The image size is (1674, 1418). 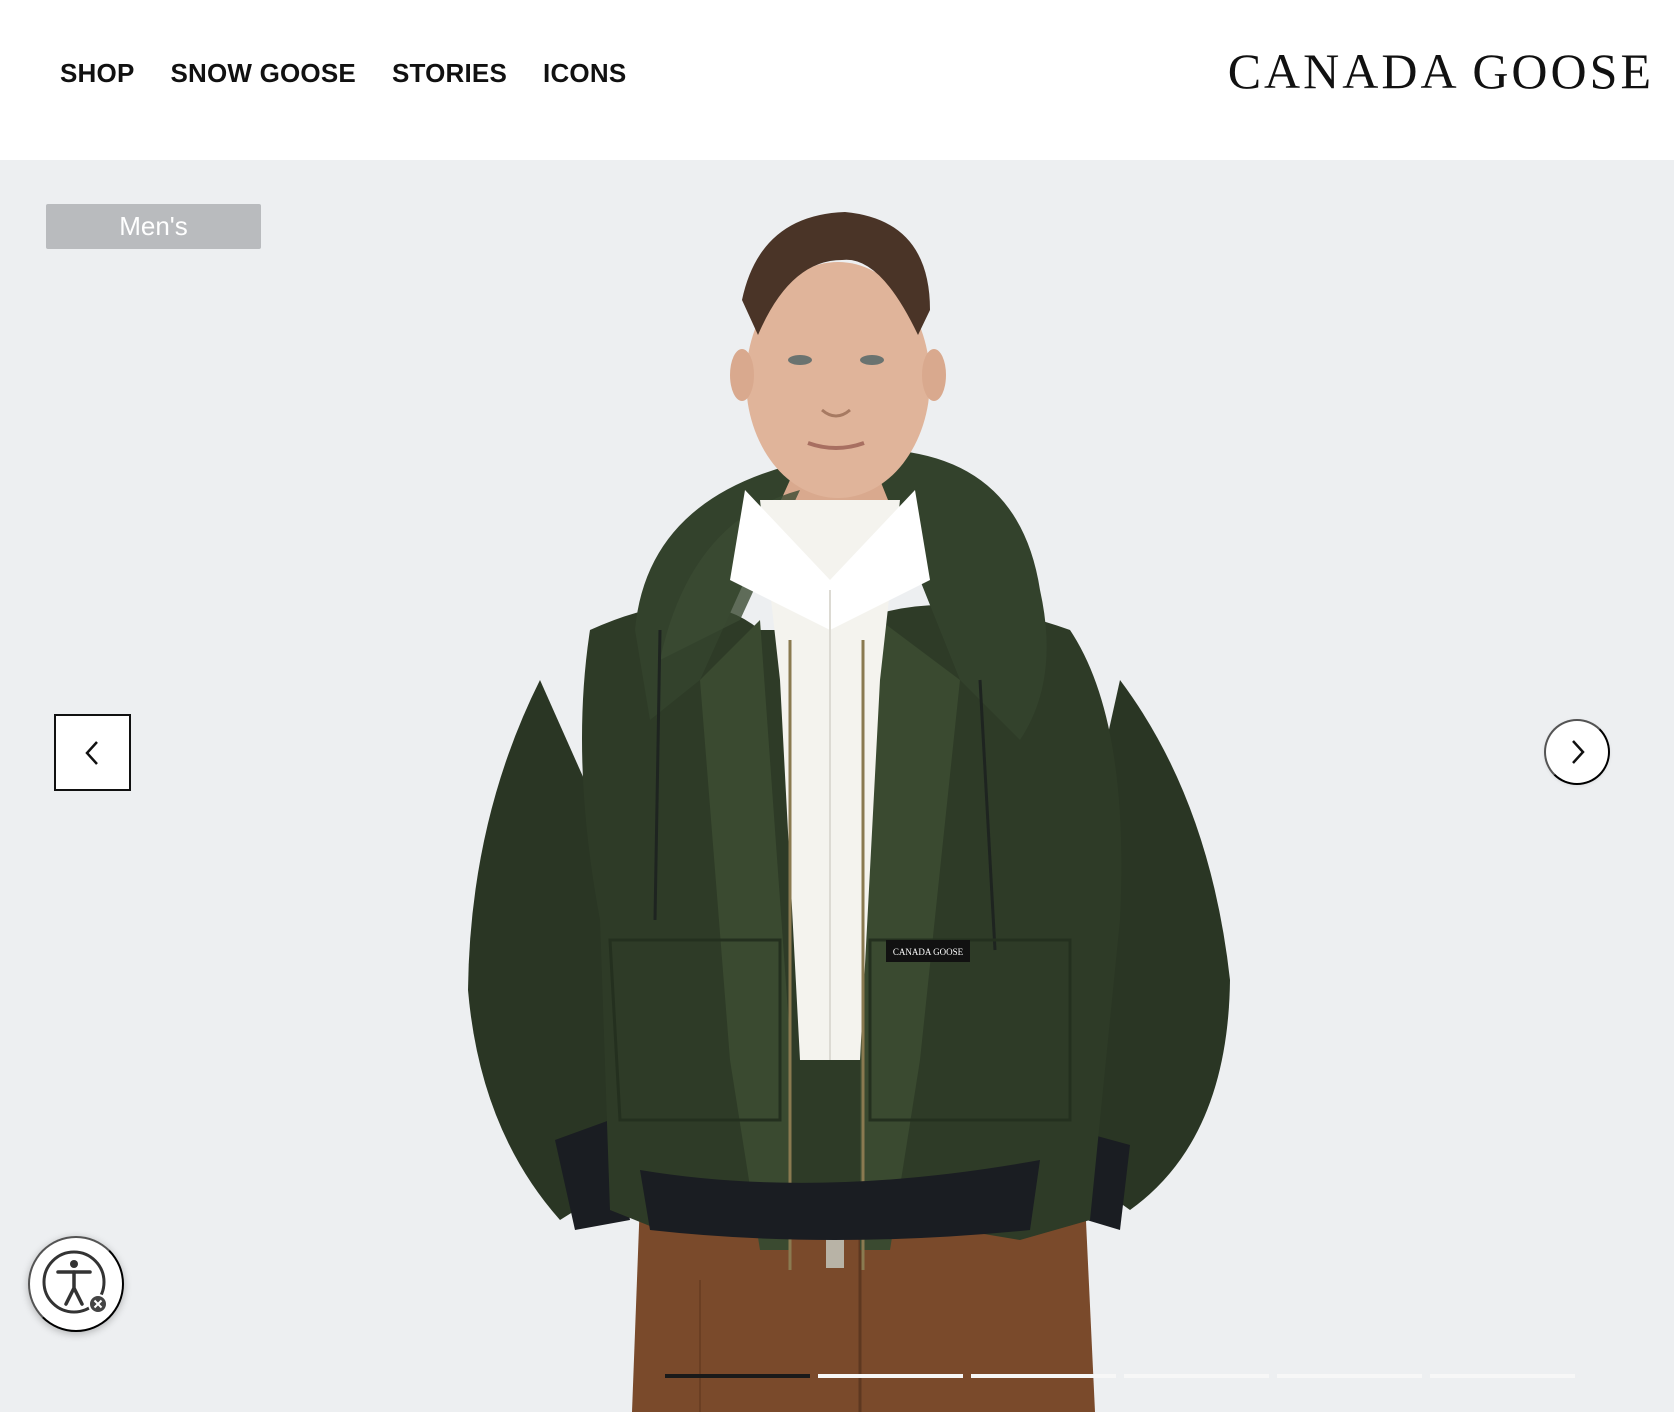 I want to click on brand-logo: CANADA GOOSE, so click(x=1441, y=71).